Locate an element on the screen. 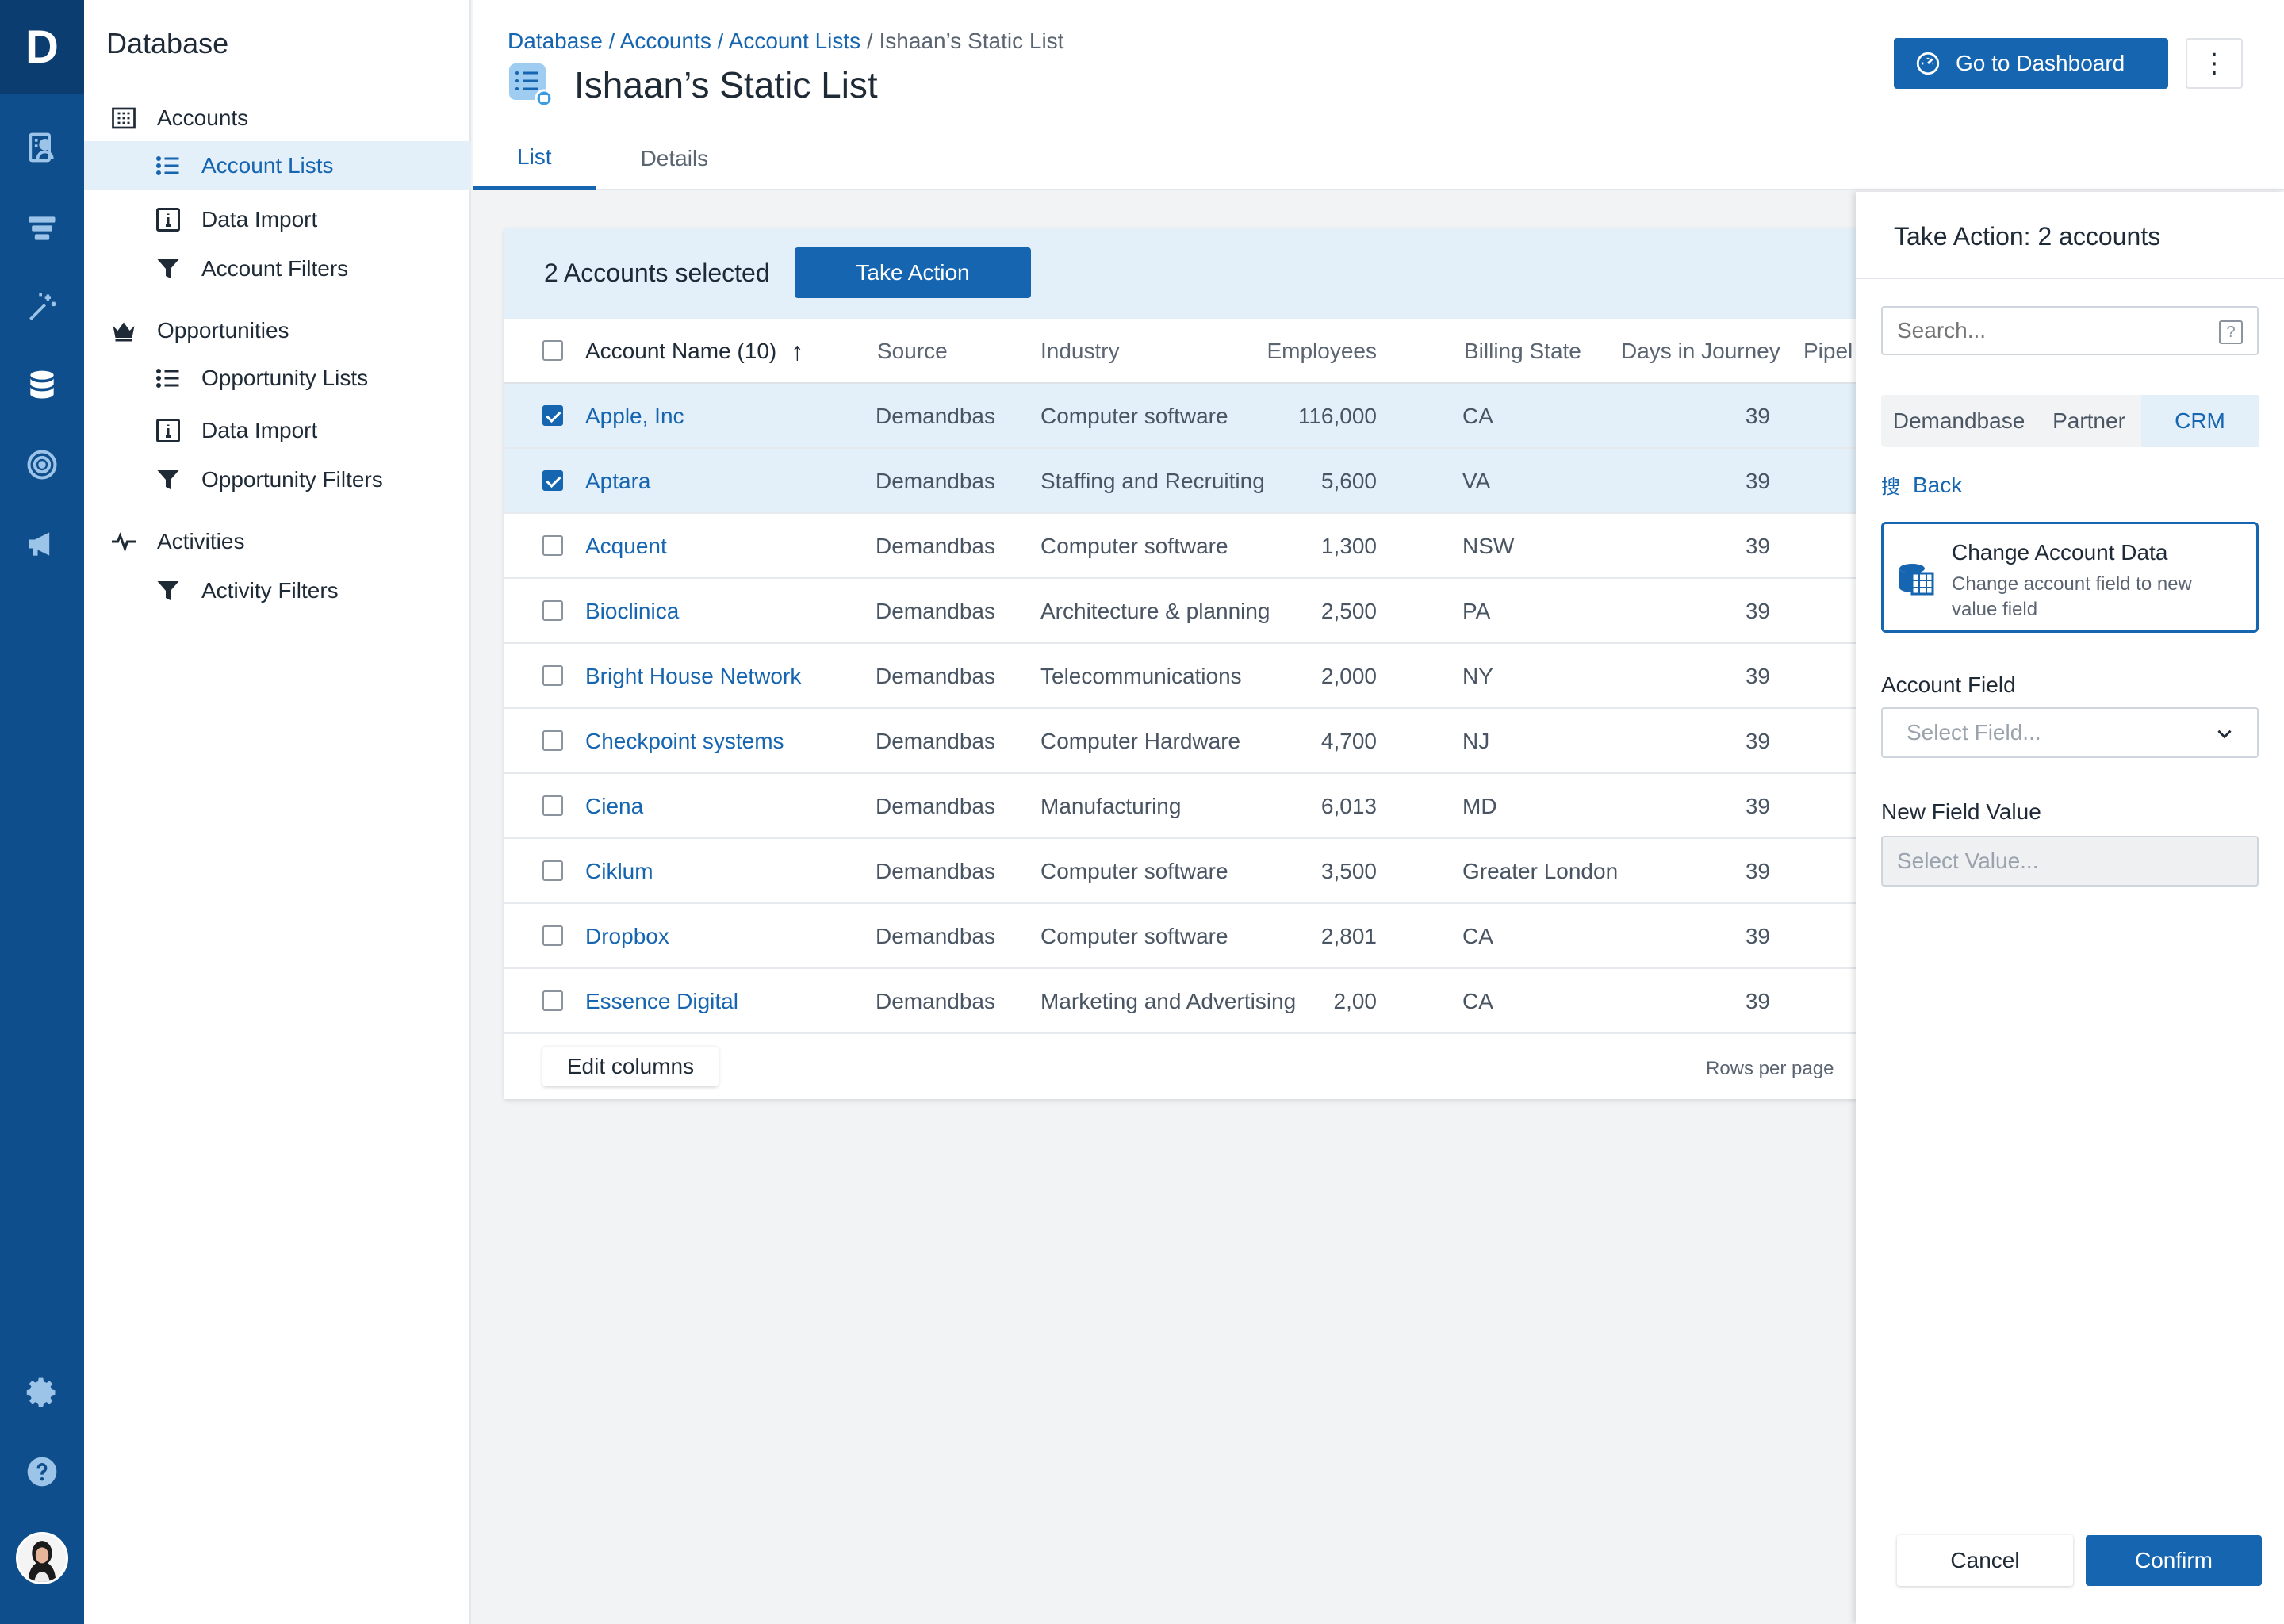 The height and width of the screenshot is (1624, 2284). funnel-stack-icon is located at coordinates (42, 228).